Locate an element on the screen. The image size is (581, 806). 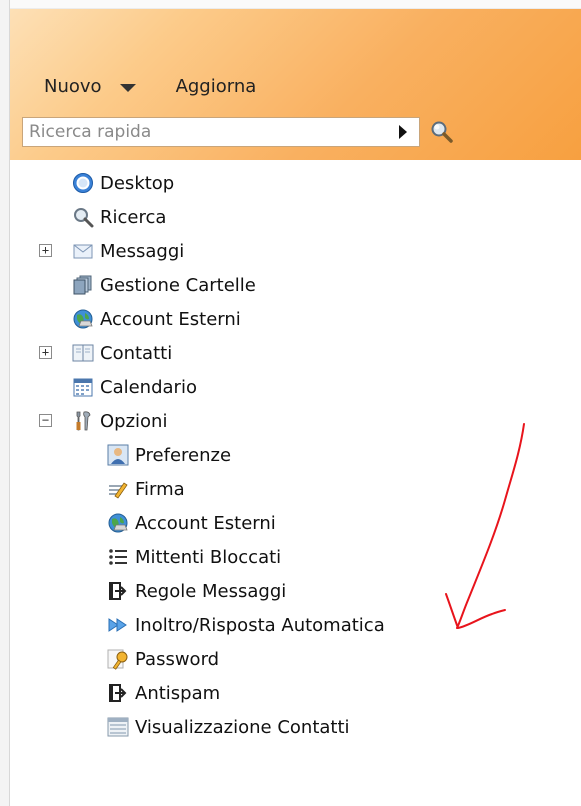
tree-item-account-esterni-opzioni: Account Esterni is located at coordinates (191, 523).